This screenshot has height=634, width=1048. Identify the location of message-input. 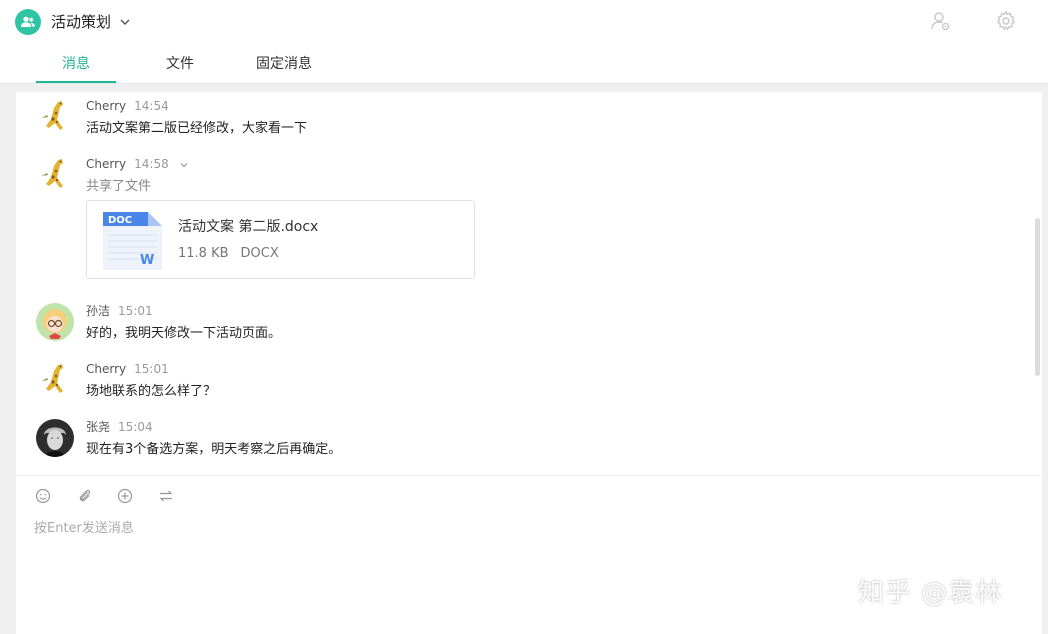
(524, 528).